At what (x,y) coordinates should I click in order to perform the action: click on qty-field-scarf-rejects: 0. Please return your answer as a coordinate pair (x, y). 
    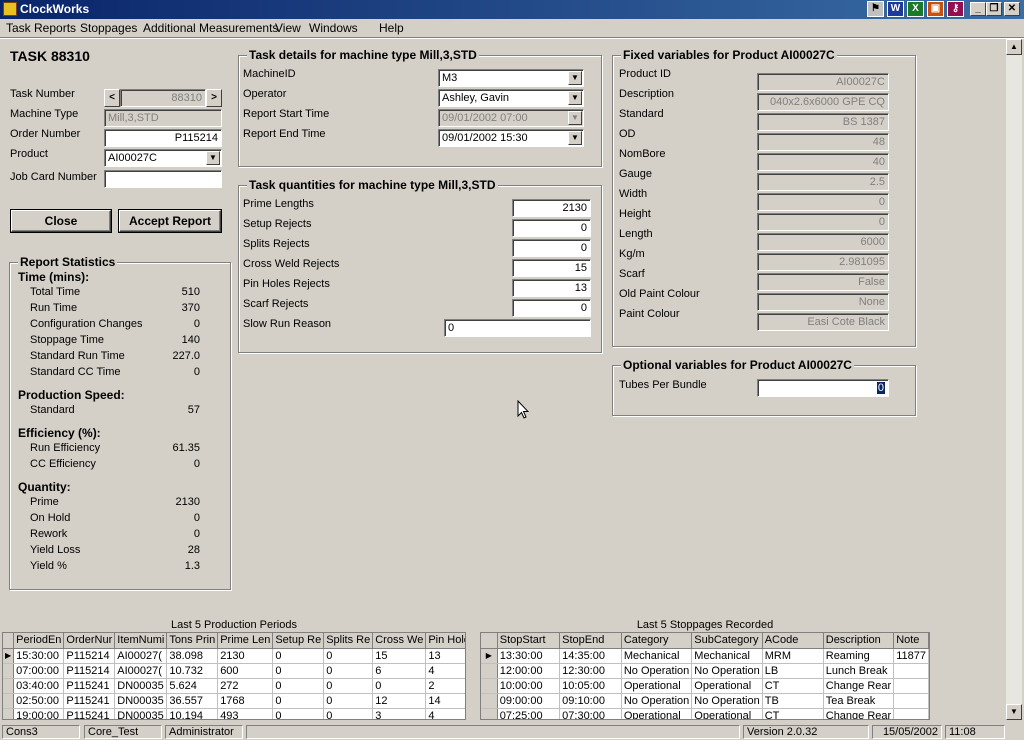
    Looking at the image, I should click on (551, 308).